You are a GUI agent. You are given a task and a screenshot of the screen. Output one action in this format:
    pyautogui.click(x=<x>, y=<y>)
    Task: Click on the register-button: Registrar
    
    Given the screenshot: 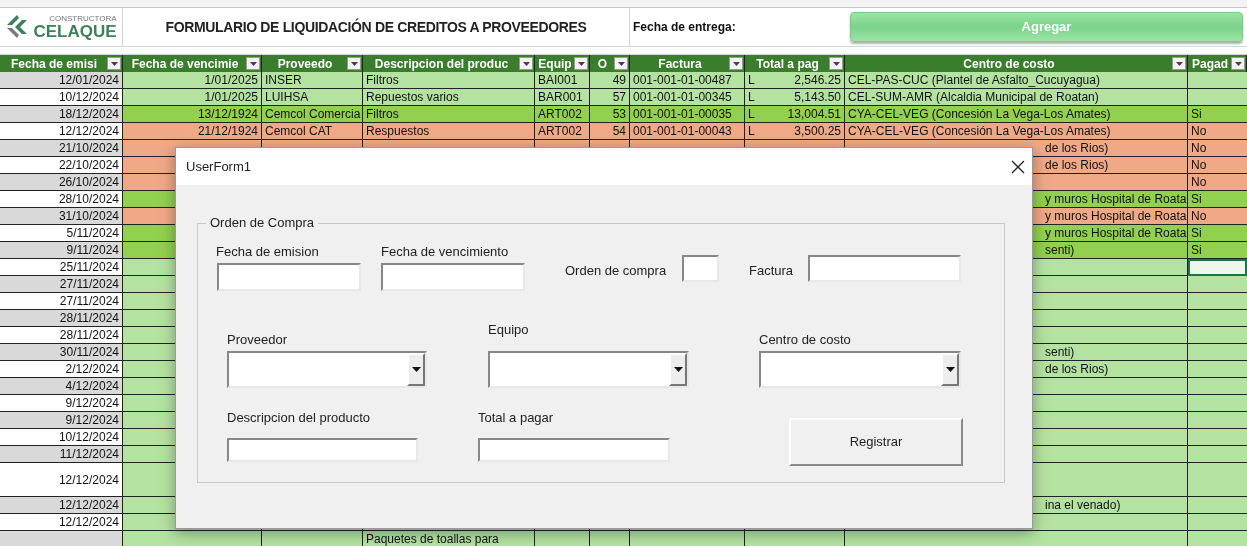 What is the action you would take?
    pyautogui.click(x=876, y=442)
    